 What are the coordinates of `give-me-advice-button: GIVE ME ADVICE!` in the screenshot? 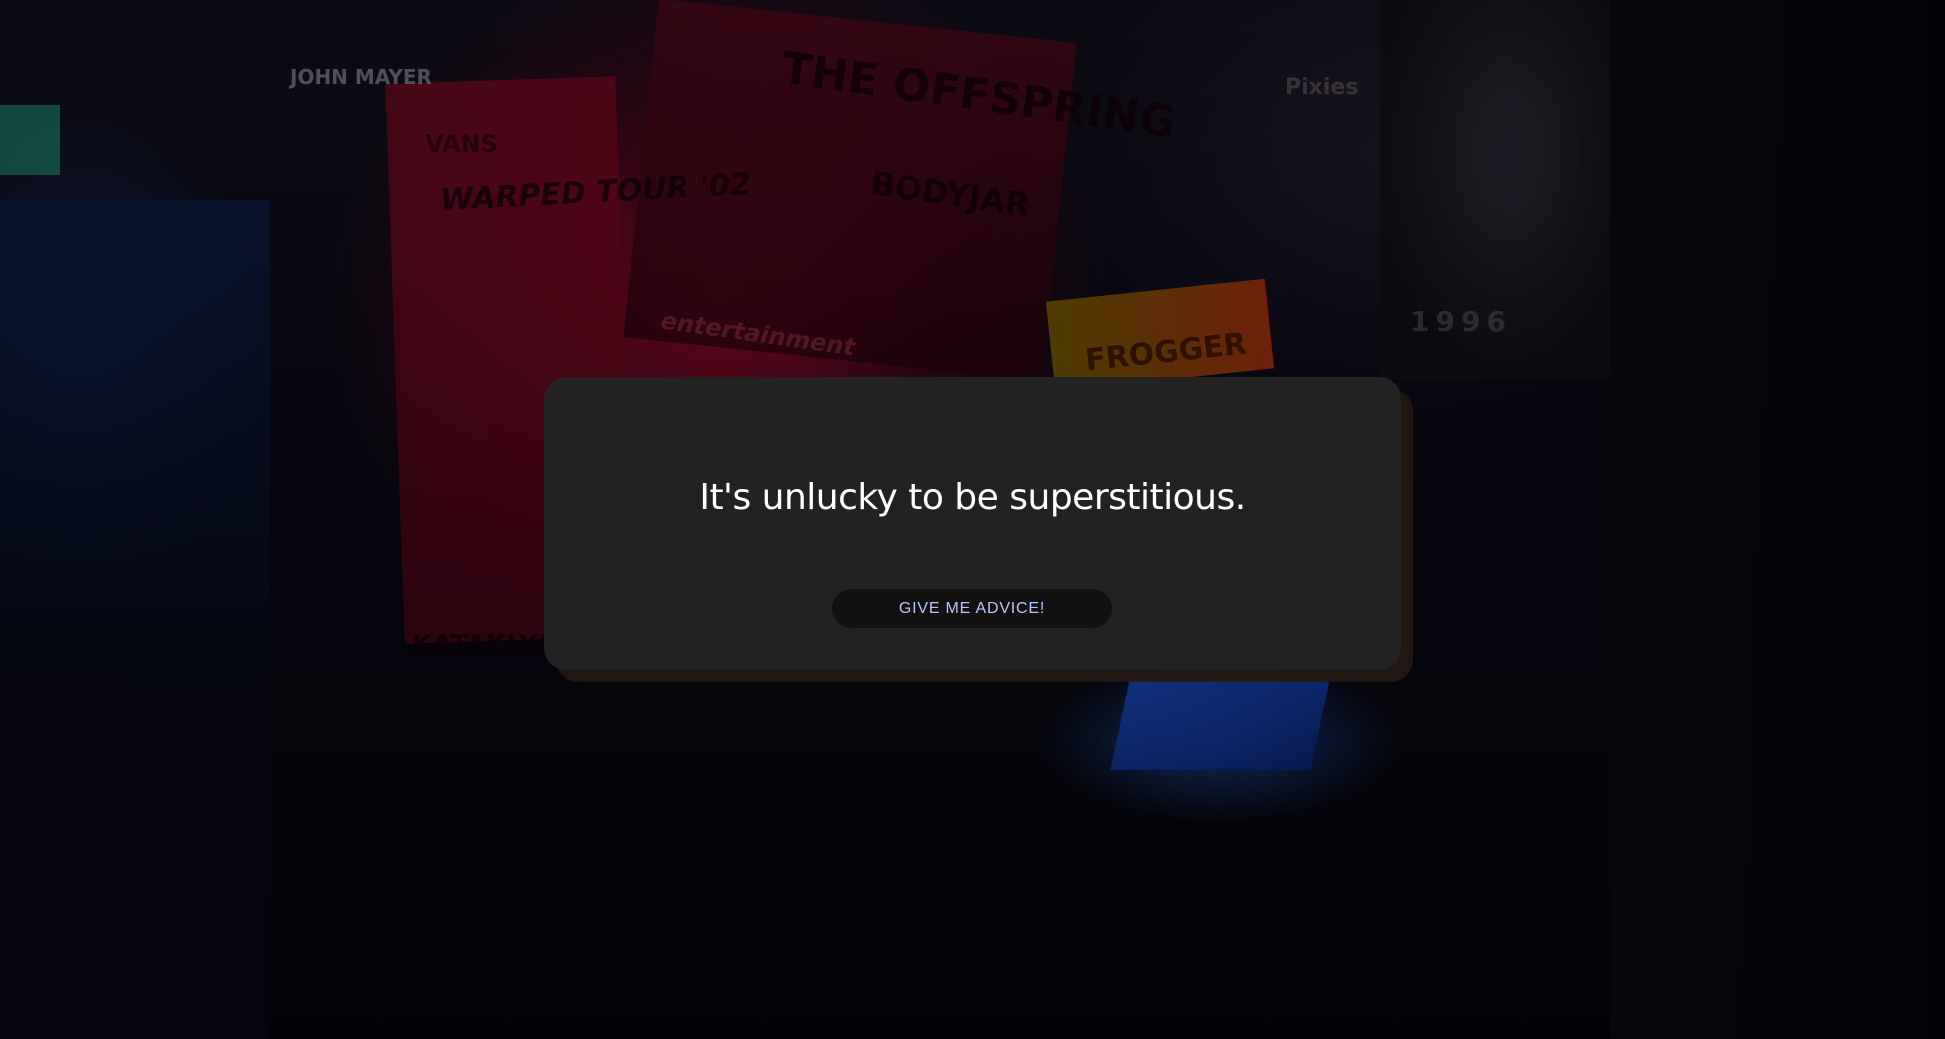 It's located at (972, 608).